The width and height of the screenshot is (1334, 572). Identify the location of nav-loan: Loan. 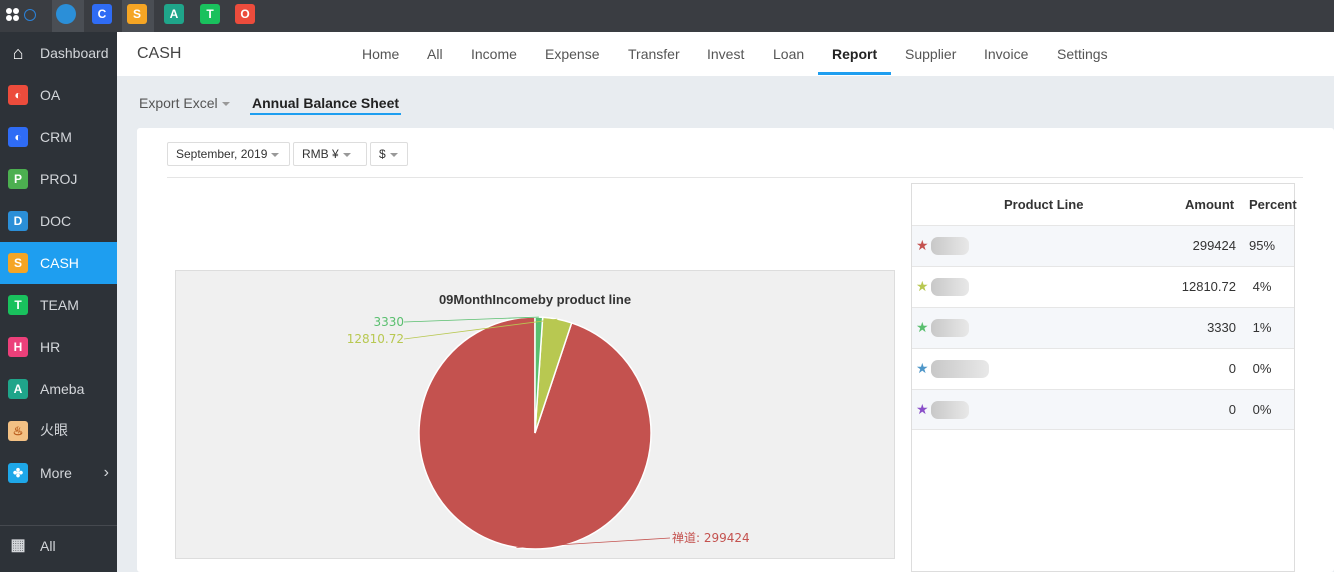
(788, 54).